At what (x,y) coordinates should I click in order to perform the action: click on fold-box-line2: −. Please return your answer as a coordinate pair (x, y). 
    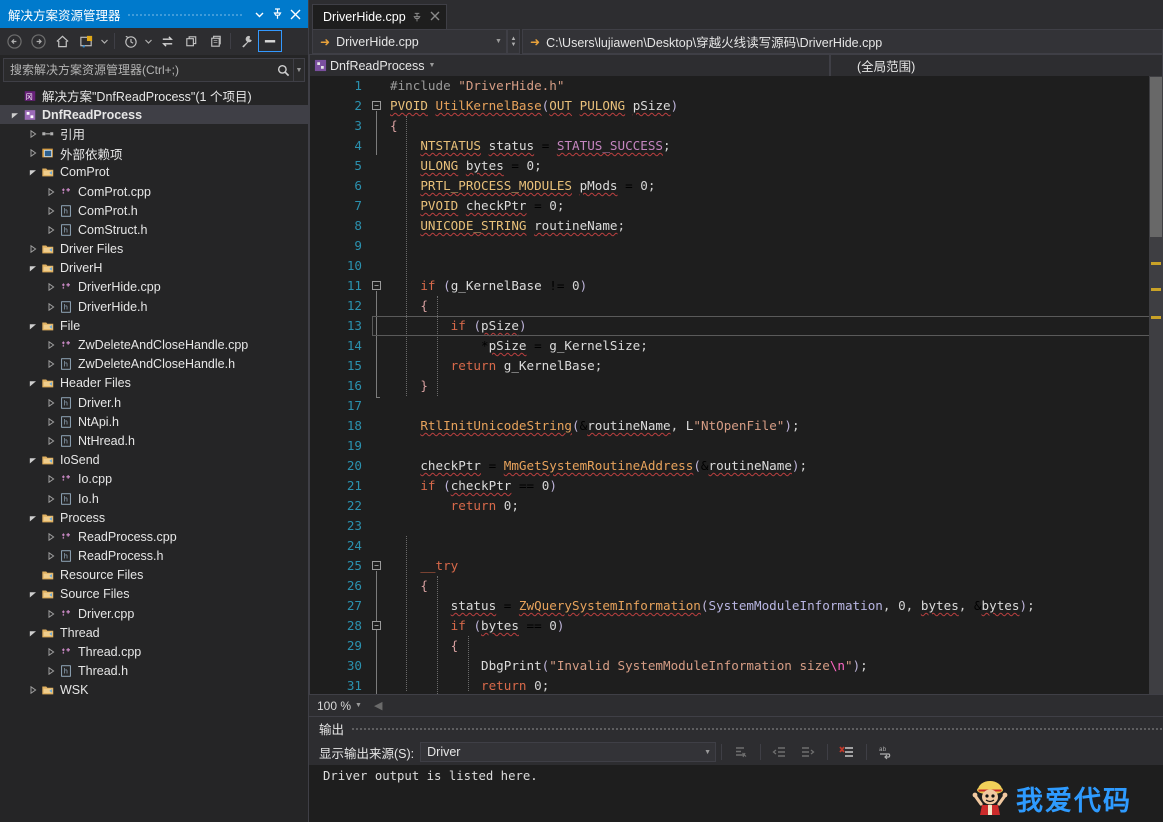
    Looking at the image, I should click on (376, 105).